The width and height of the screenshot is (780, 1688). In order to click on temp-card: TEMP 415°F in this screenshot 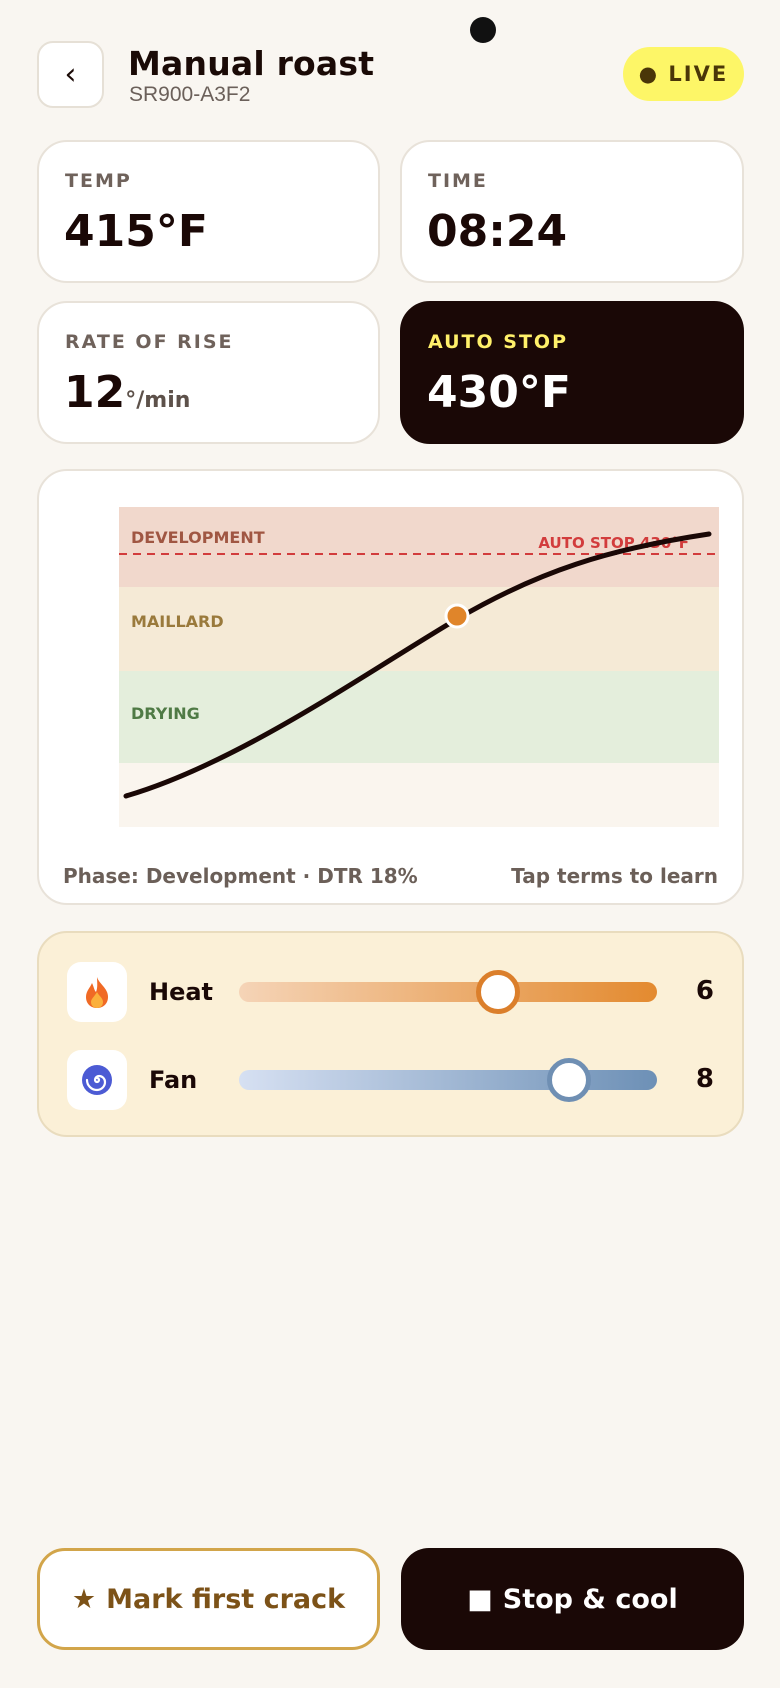, I will do `click(208, 211)`.